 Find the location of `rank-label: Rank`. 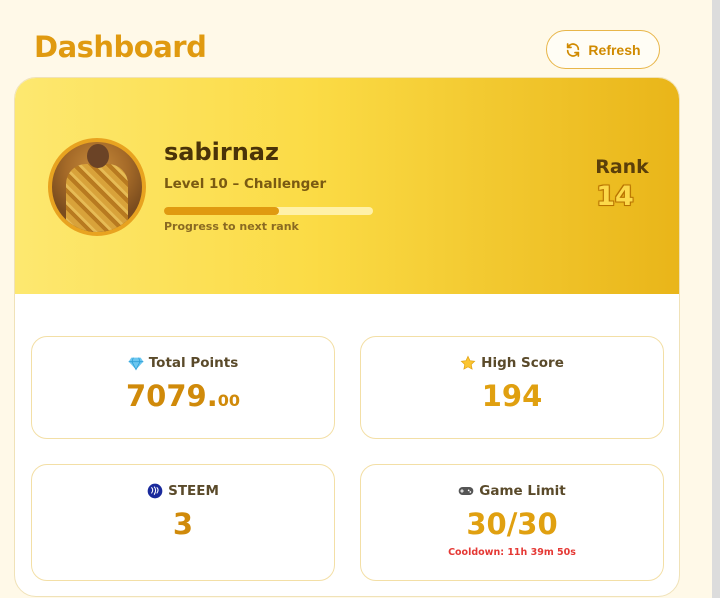

rank-label: Rank is located at coordinates (622, 167).